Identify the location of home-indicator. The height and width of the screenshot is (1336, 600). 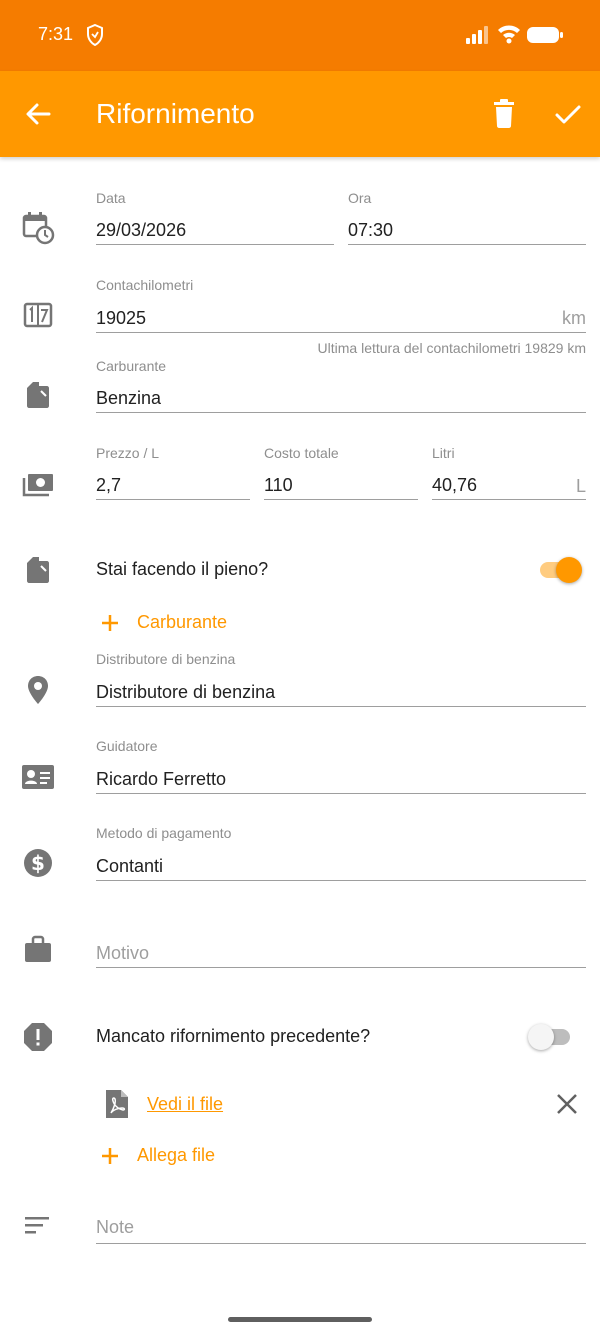
(300, 1319).